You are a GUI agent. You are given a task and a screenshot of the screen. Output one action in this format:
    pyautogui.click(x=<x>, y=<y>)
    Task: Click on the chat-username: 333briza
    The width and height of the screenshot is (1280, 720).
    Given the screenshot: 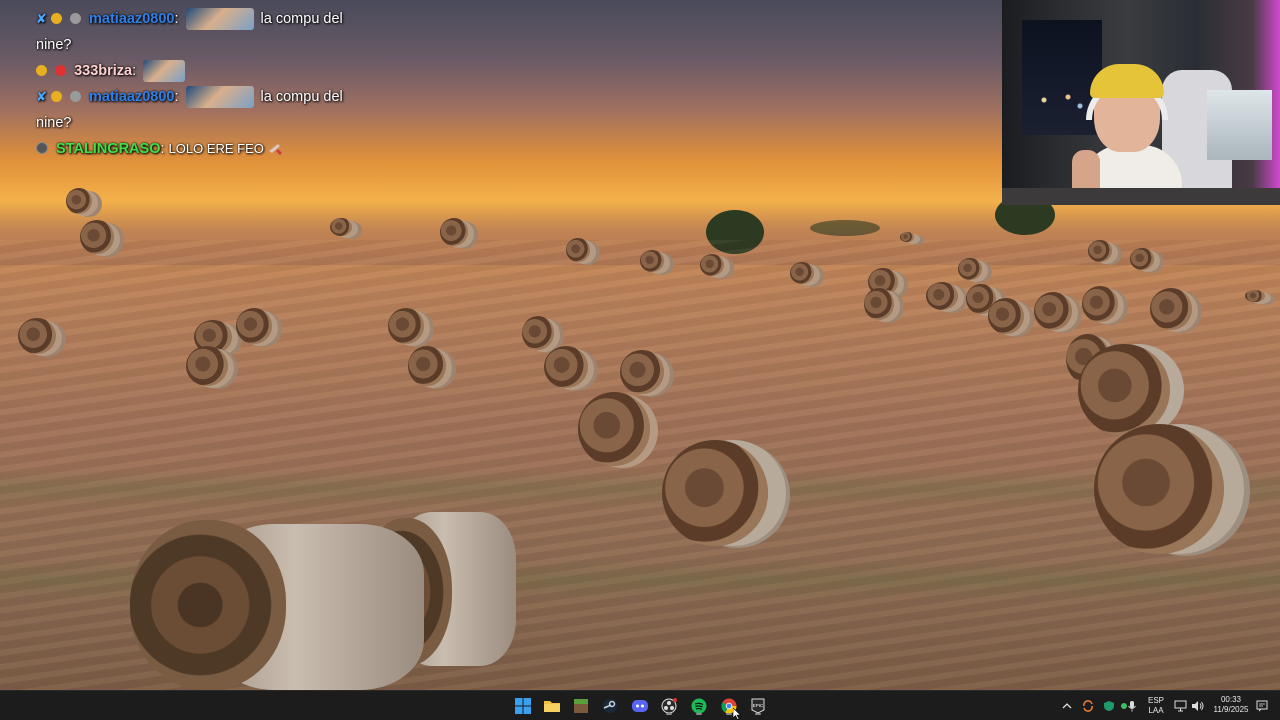 What is the action you would take?
    pyautogui.click(x=103, y=71)
    